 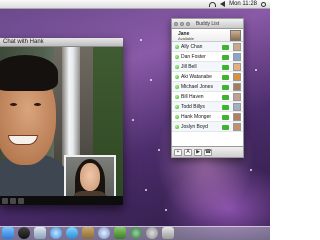 What do you see at coordinates (196, 77) in the screenshot?
I see `buddy-name: Aki Watanabe` at bounding box center [196, 77].